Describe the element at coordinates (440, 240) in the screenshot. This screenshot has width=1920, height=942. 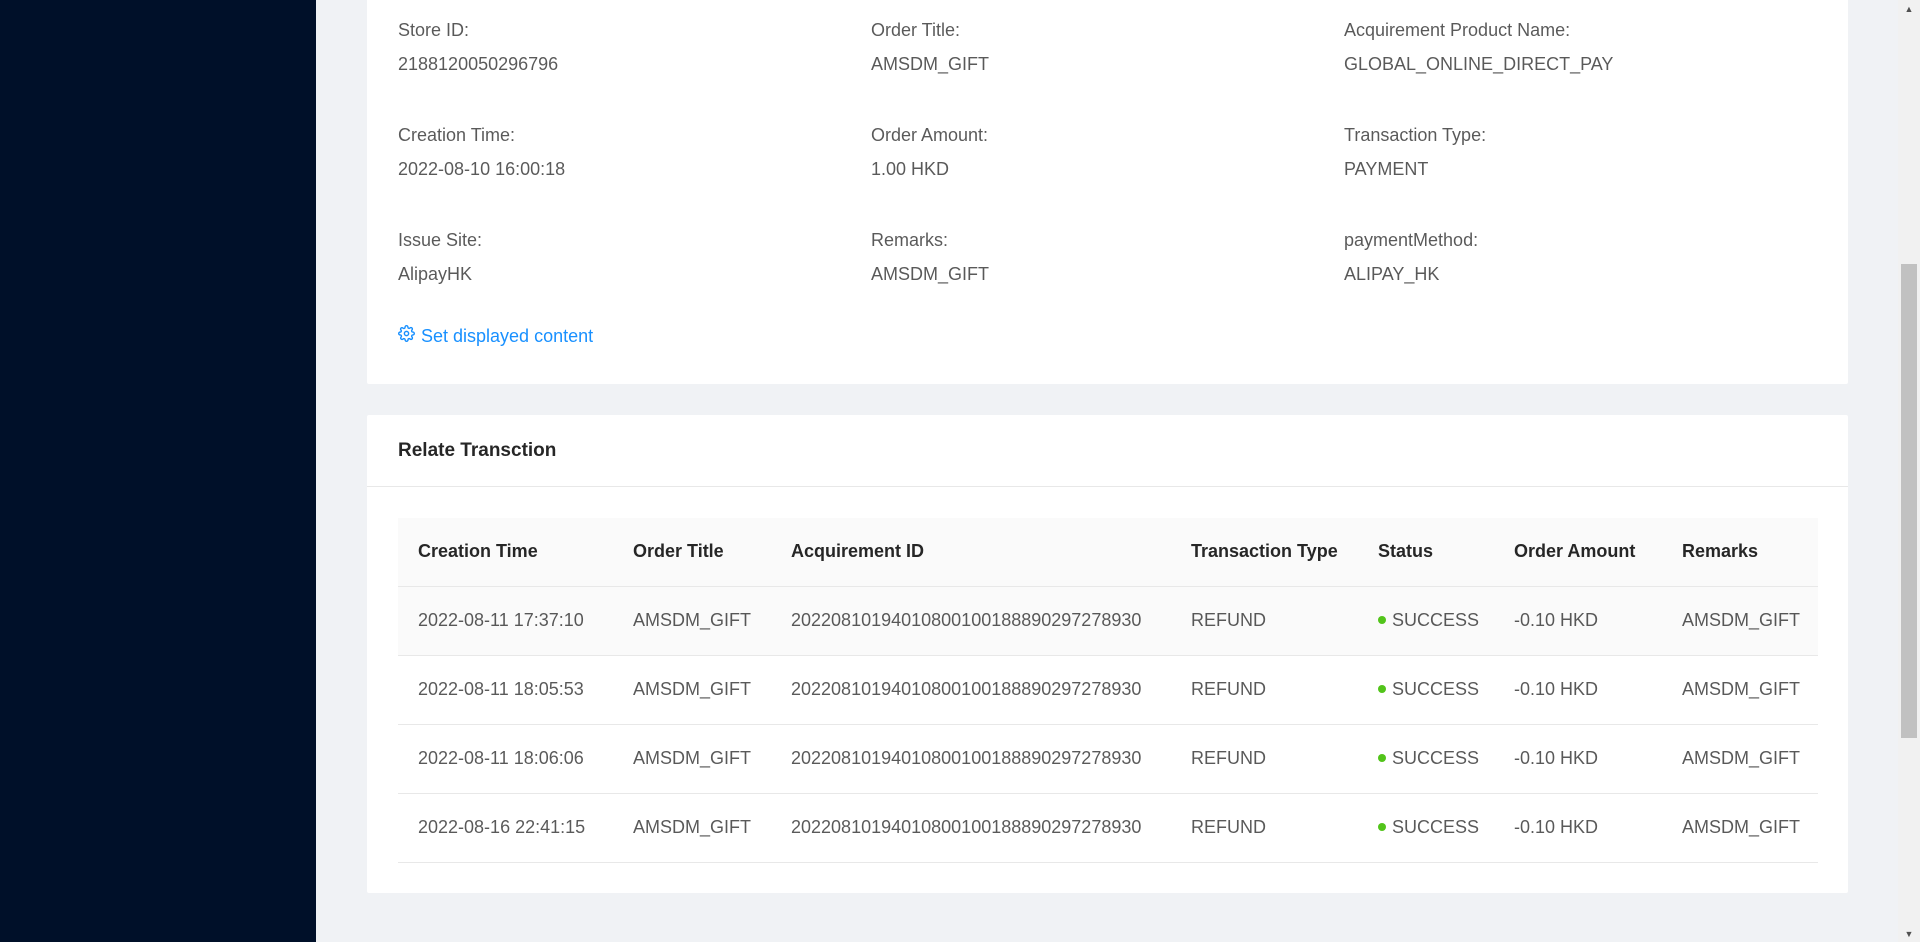
I see `detail-label: Issue Site:` at that location.